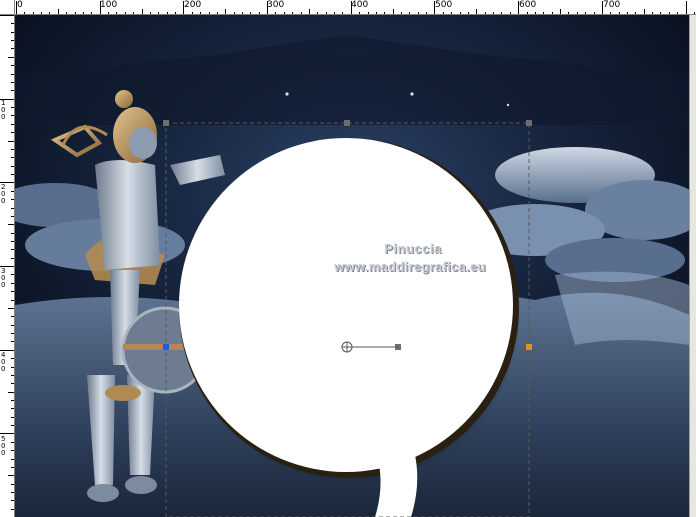  What do you see at coordinates (410, 266) in the screenshot?
I see `watermark-url: www.maddiregrafica.eu` at bounding box center [410, 266].